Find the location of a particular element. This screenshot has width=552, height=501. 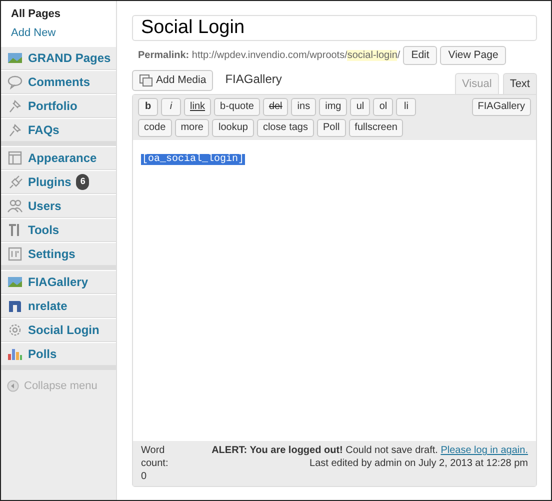

menu-item: GRAND Pages is located at coordinates (69, 58).